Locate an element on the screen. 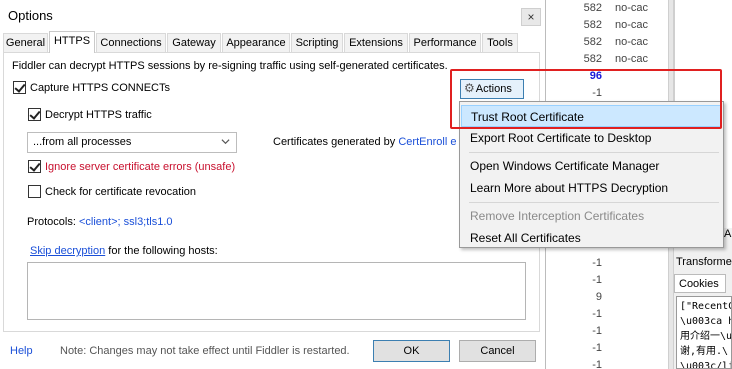 Image resolution: width=732 pixels, height=369 pixels. cert-generated-prefix: Certificates generated by is located at coordinates (334, 142).